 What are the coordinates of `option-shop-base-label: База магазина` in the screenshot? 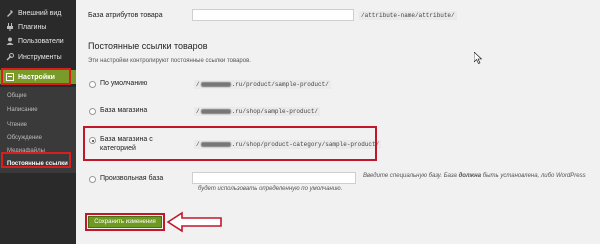 It's located at (124, 110).